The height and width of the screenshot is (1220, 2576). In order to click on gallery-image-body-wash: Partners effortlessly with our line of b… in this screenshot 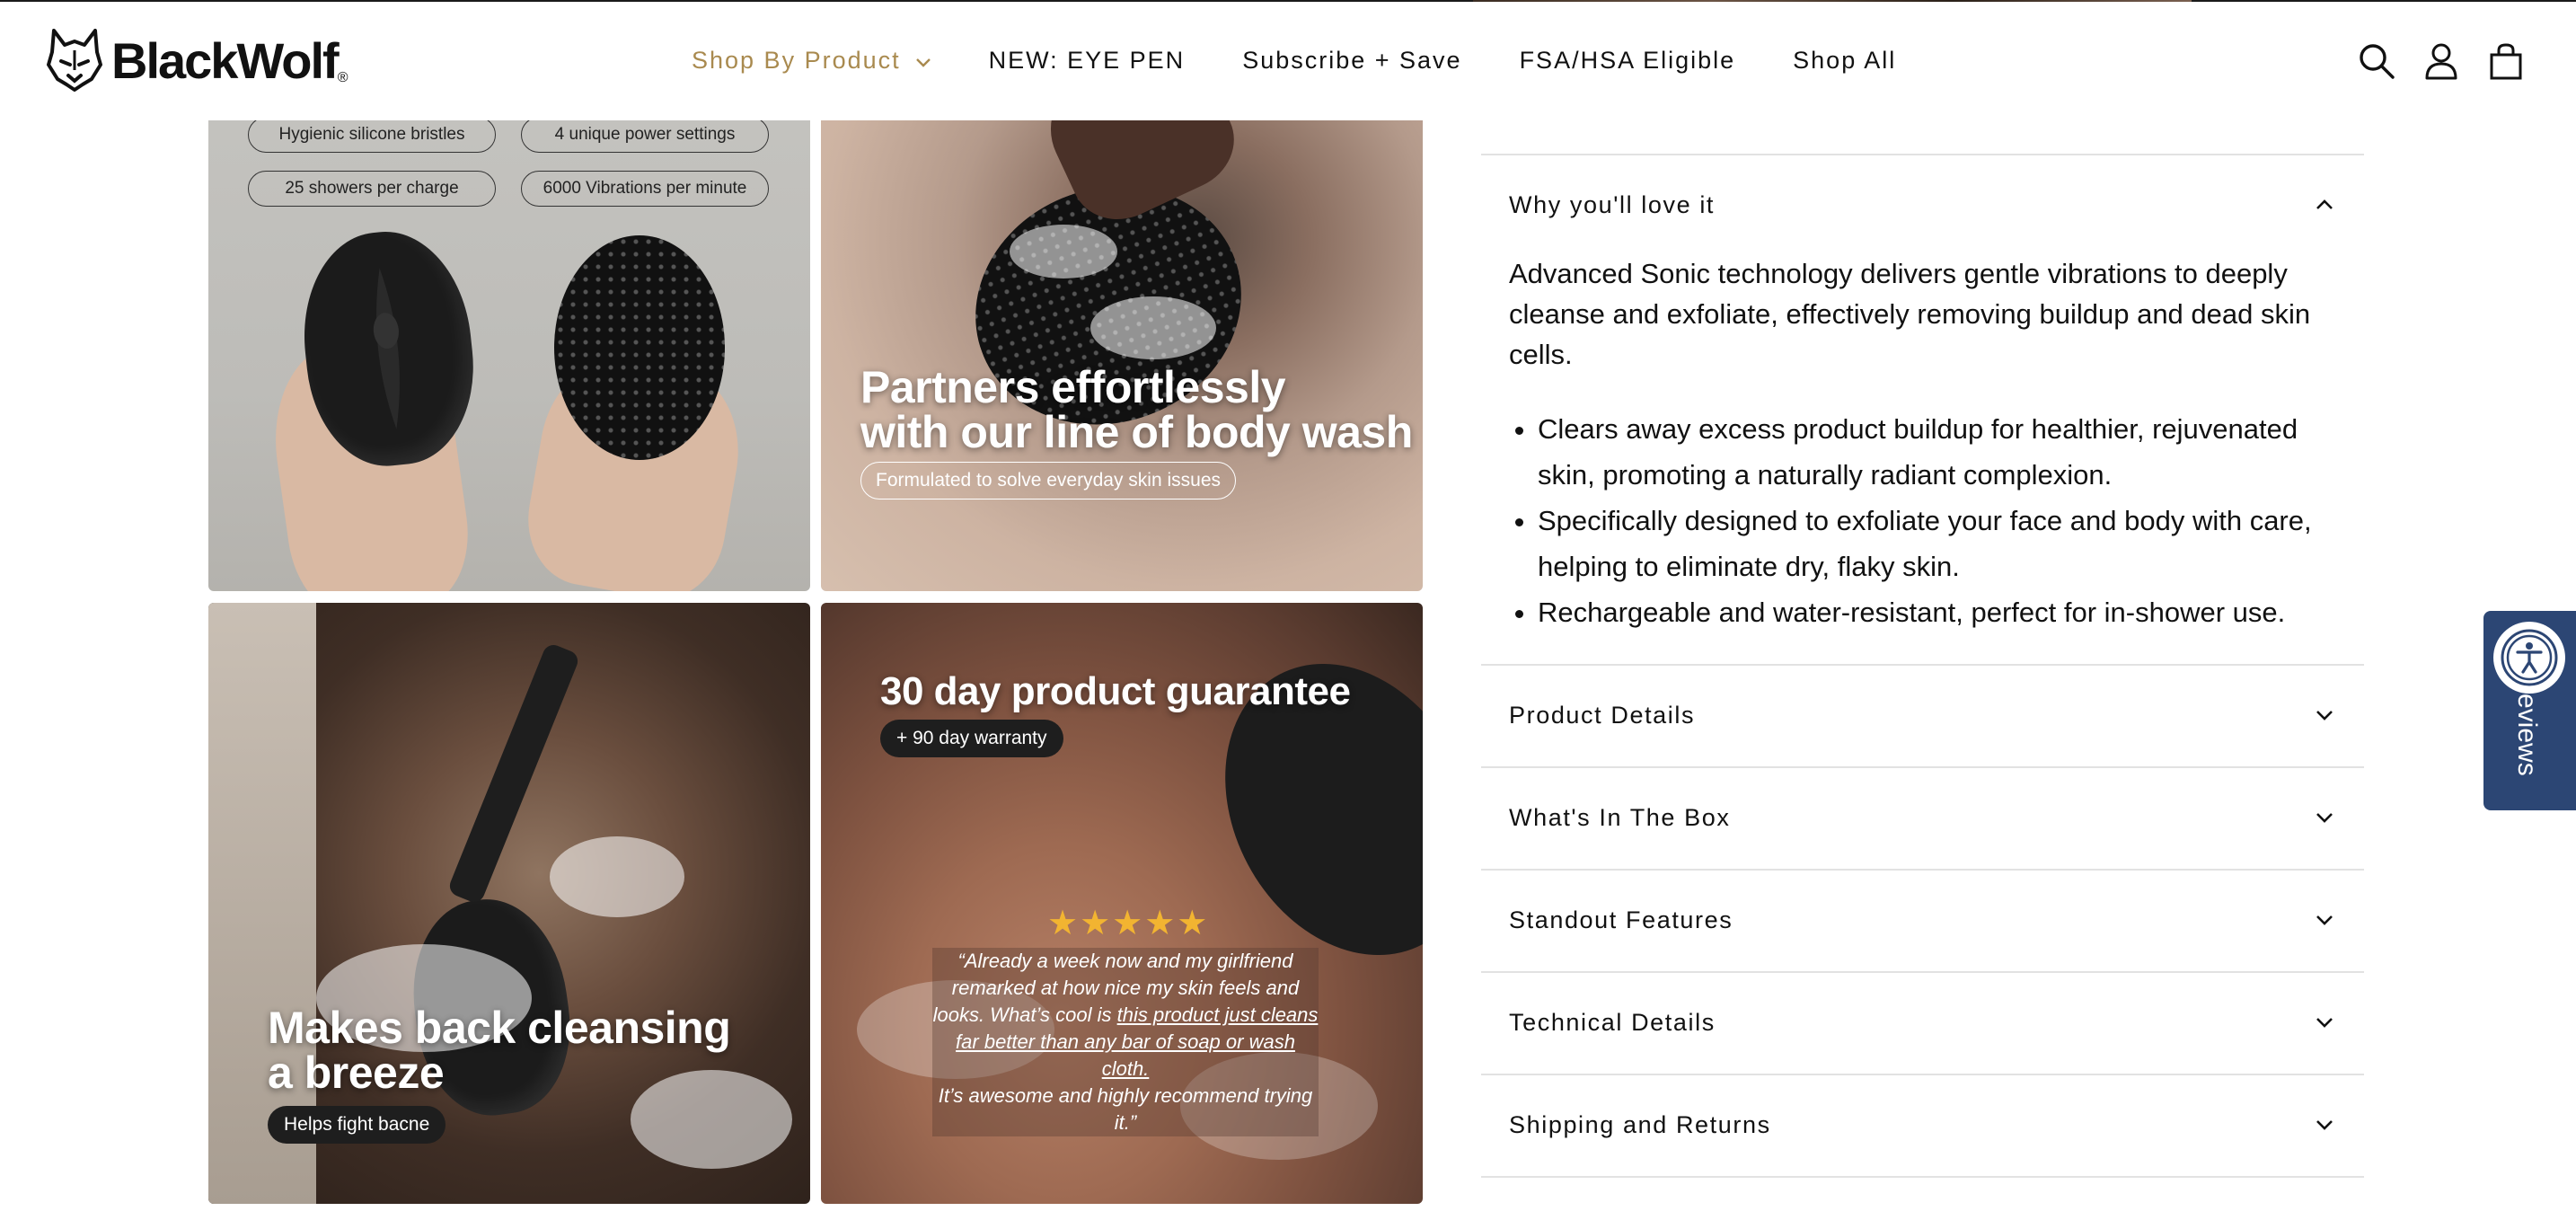, I will do `click(1122, 340)`.